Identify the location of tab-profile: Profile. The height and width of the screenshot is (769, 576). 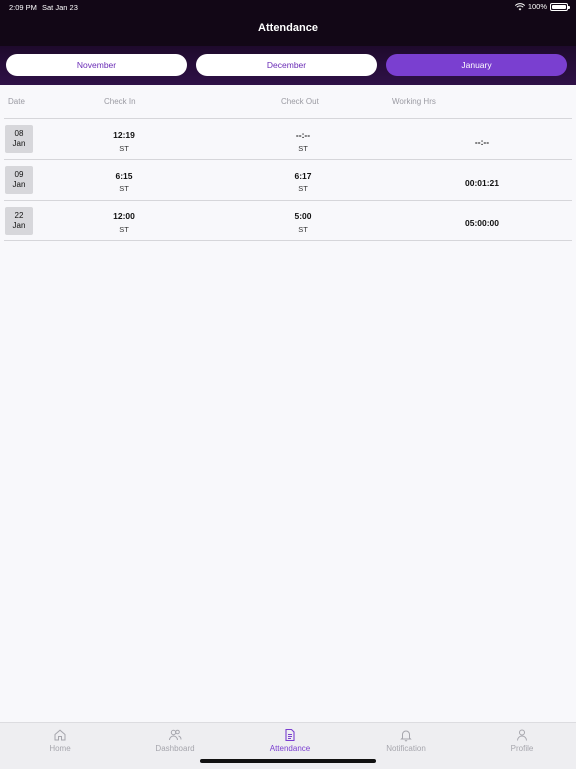
(522, 740).